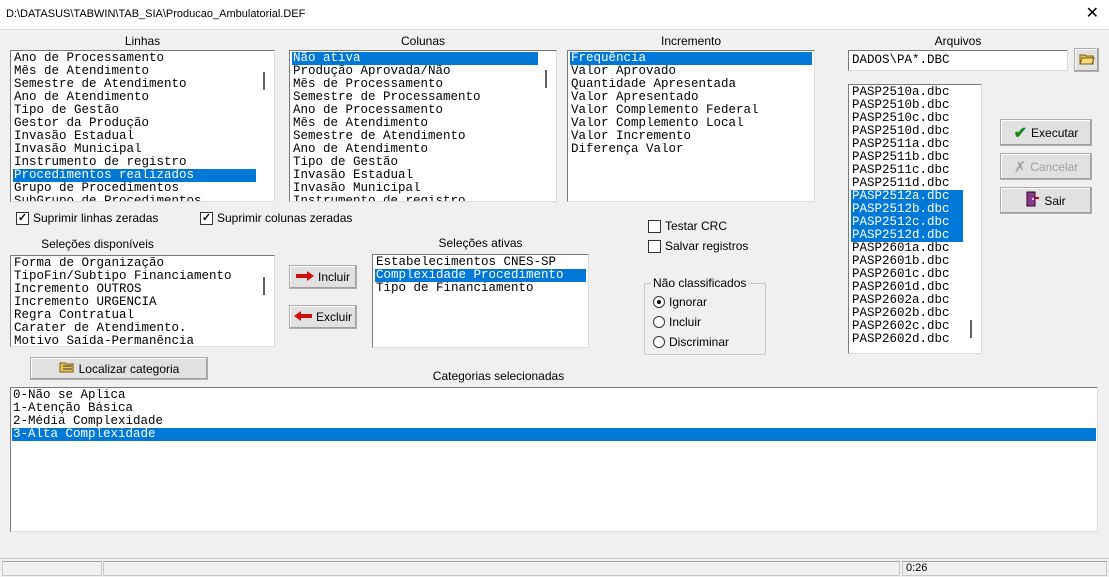 The height and width of the screenshot is (577, 1109). I want to click on arquivo-item: PASP2601d.dbc, so click(907, 287).